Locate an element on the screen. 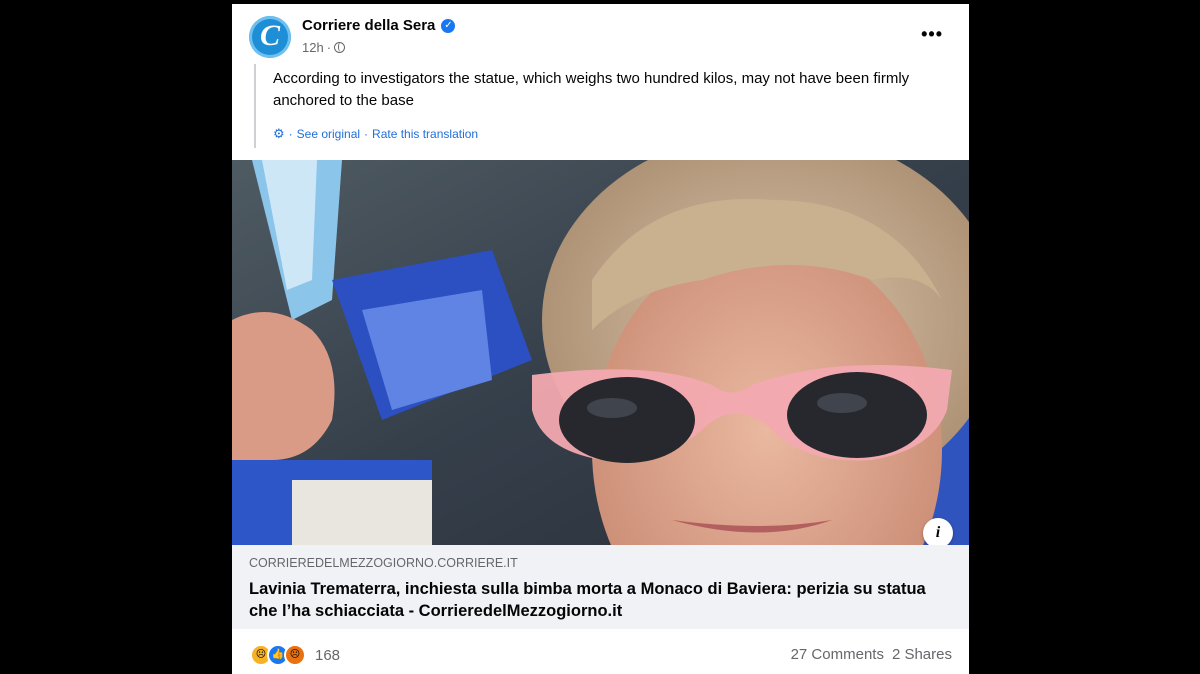  reactions-summary: ☹ 👍 ☹ 168 is located at coordinates (295, 655).